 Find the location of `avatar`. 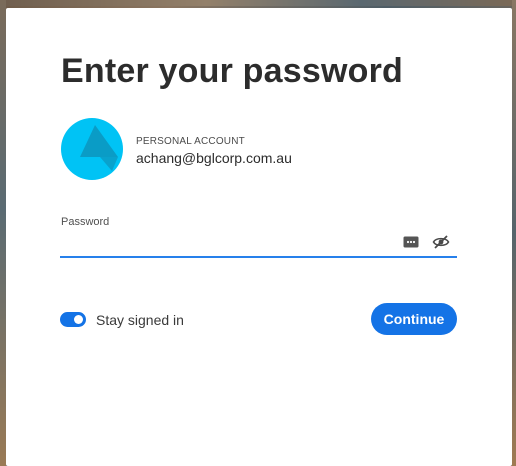

avatar is located at coordinates (92, 149).